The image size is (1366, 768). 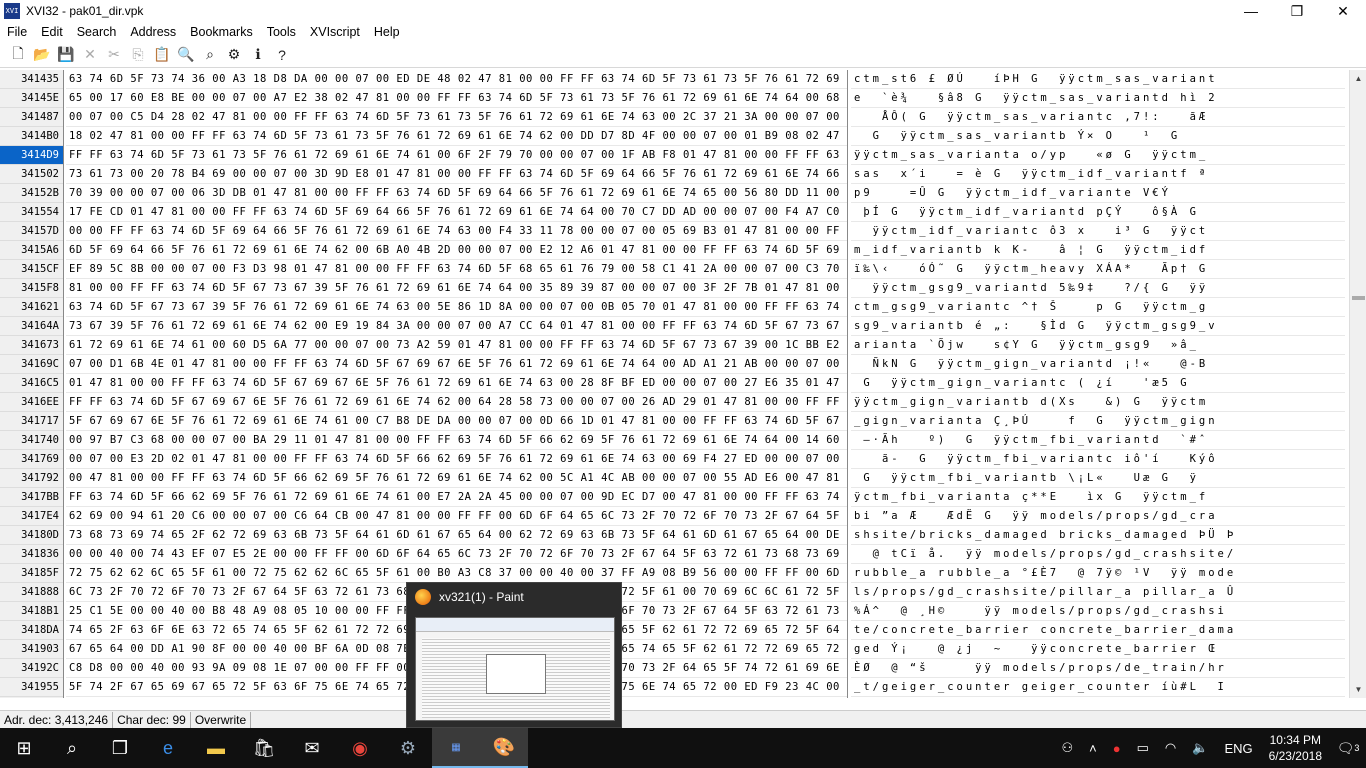 I want to click on menu-tools: Tools, so click(x=281, y=32).